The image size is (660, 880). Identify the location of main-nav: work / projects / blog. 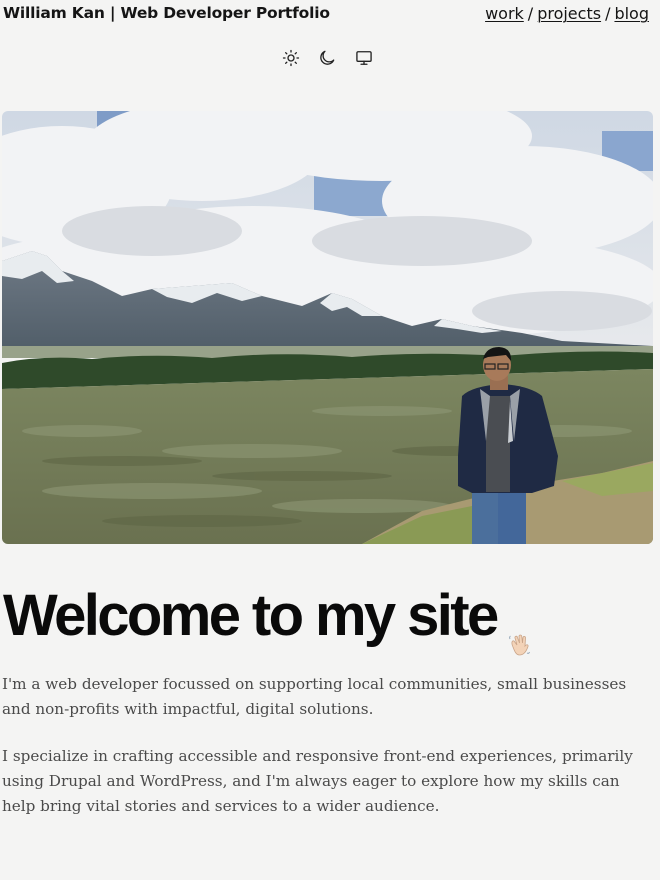
(567, 13).